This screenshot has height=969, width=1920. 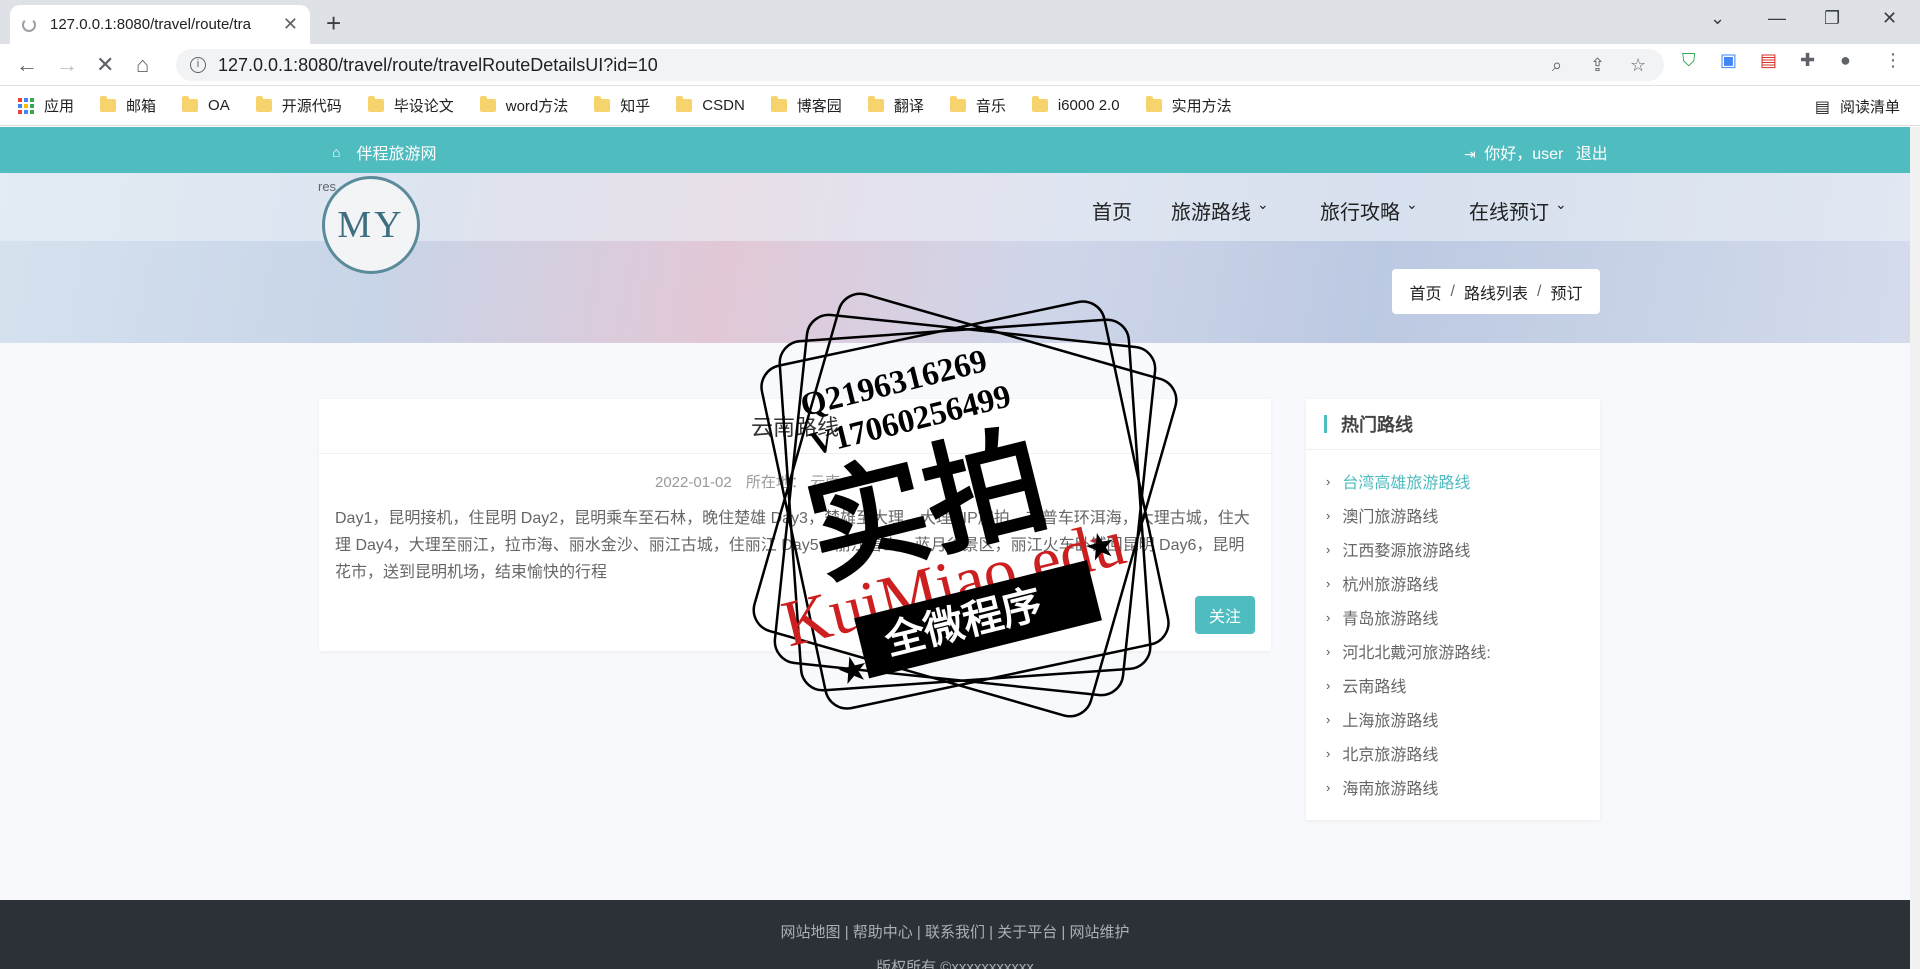 I want to click on bookmark-folder: 开源代码, so click(x=298, y=105).